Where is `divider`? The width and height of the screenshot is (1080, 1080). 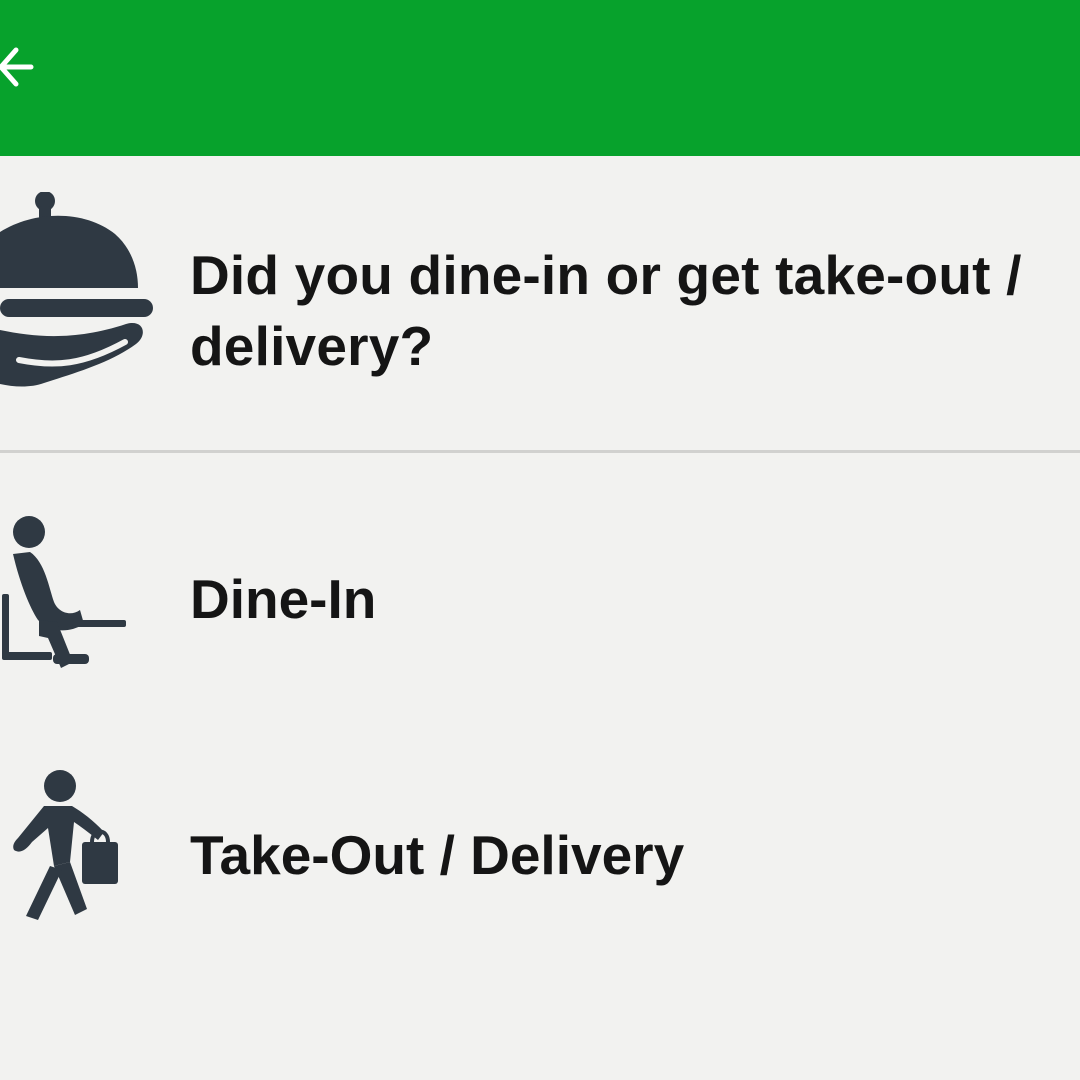
divider is located at coordinates (540, 451).